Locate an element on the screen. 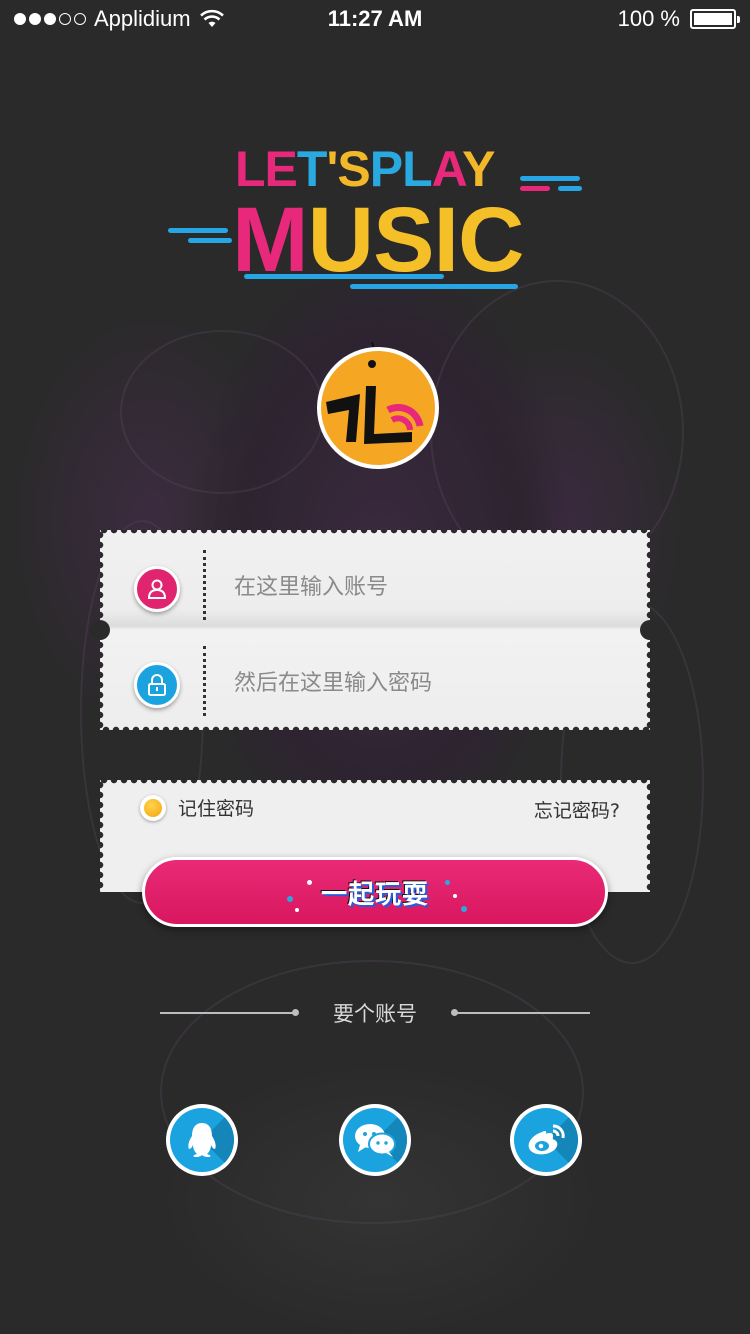 The height and width of the screenshot is (1334, 750). remember-password-label: 记住密码 is located at coordinates (216, 809).